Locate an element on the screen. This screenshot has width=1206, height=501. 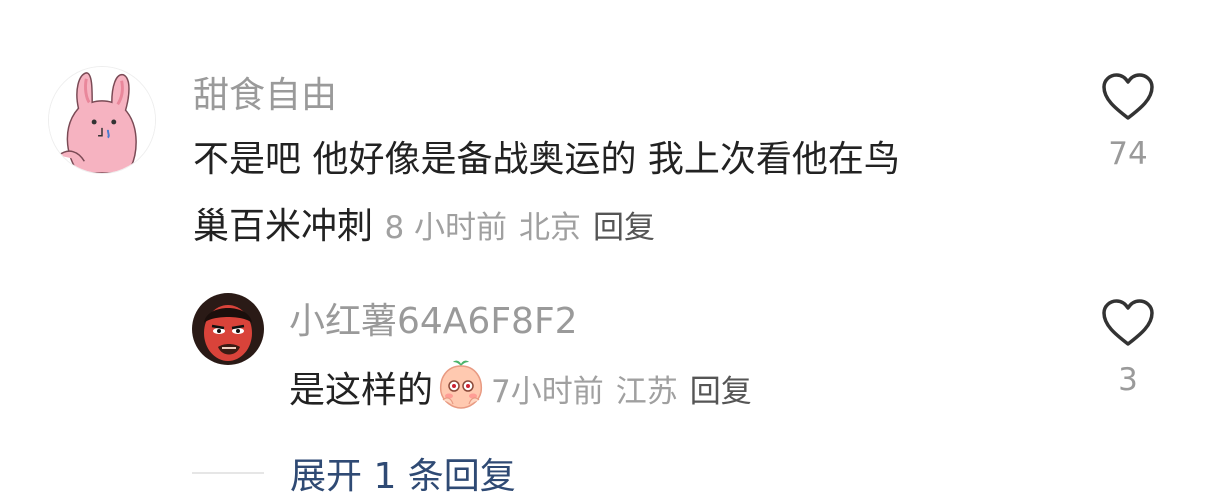
reply-like-button: 3 is located at coordinates (1128, 348).